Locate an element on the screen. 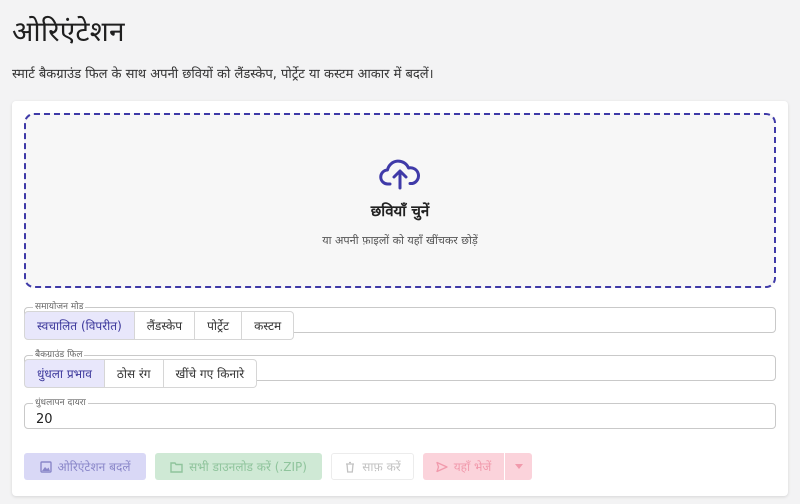  background-fill-toggle: धुंधला प्रभाव ठोस रंग खींचे गए किनारे is located at coordinates (141, 373).